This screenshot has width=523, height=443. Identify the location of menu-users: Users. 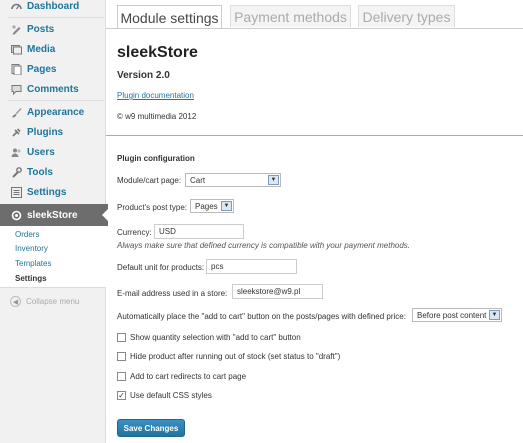
(53, 152).